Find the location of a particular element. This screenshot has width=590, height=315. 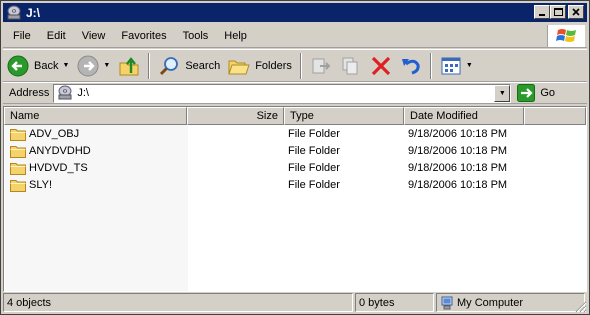

windows-logo is located at coordinates (566, 36).